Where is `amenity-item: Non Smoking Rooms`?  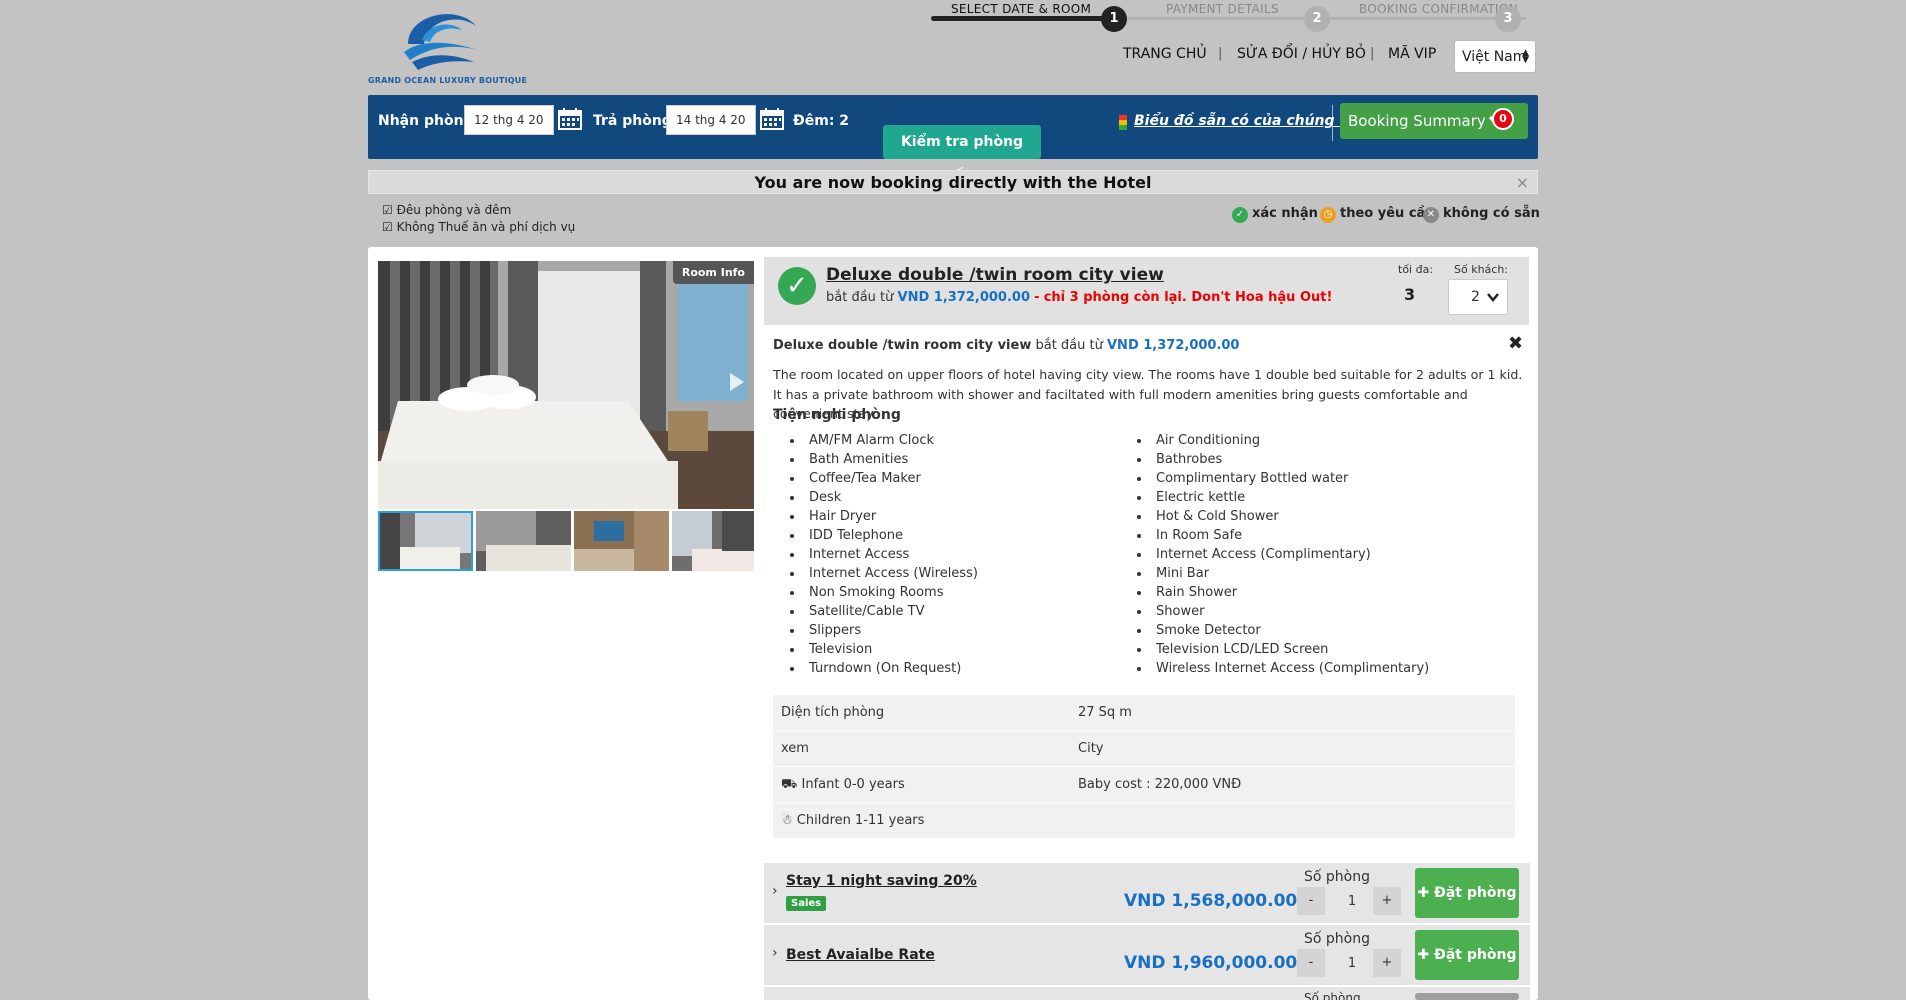 amenity-item: Non Smoking Rooms is located at coordinates (884, 592).